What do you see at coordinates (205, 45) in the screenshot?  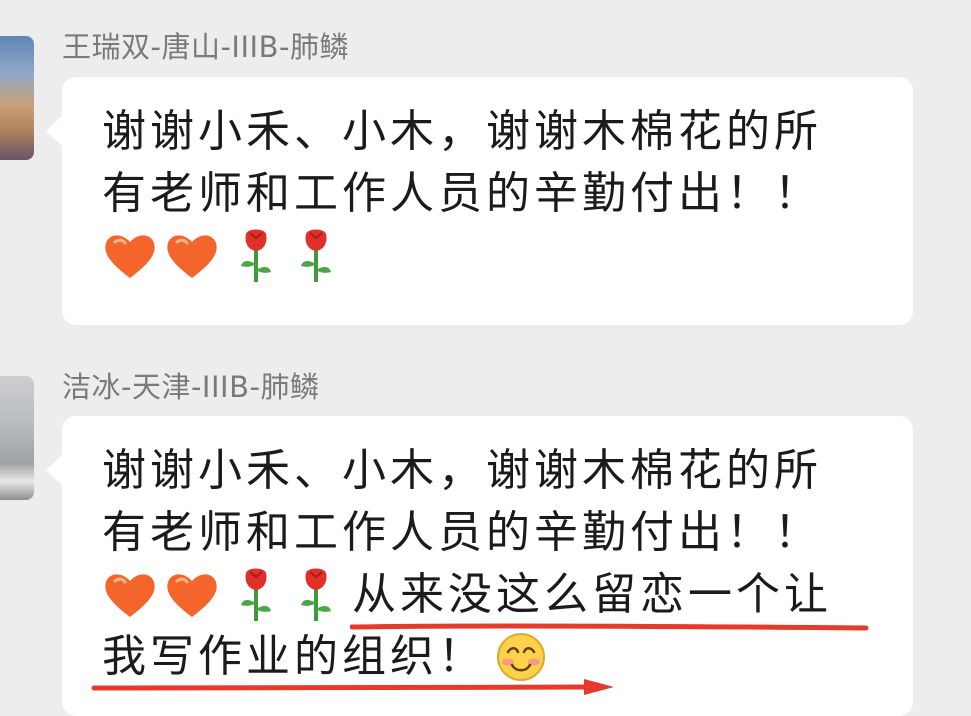 I see `sender-name: 王瑞双-唐山-IIIB-肺鳞` at bounding box center [205, 45].